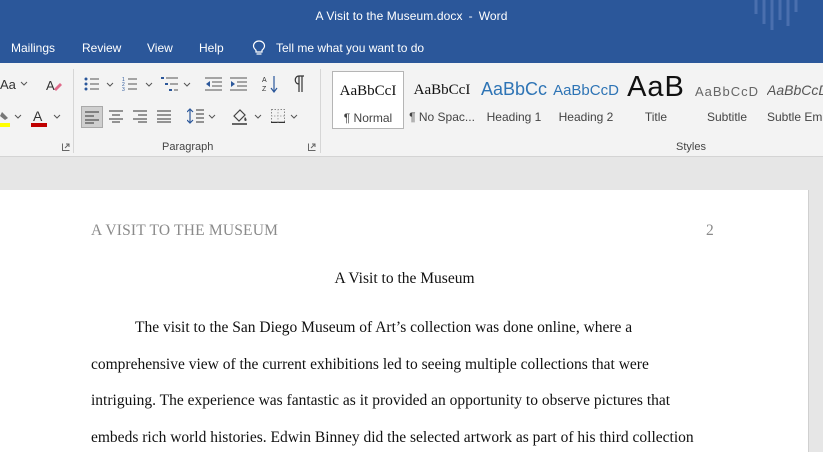 This screenshot has height=452, width=823. I want to click on app-name: Word, so click(493, 16).